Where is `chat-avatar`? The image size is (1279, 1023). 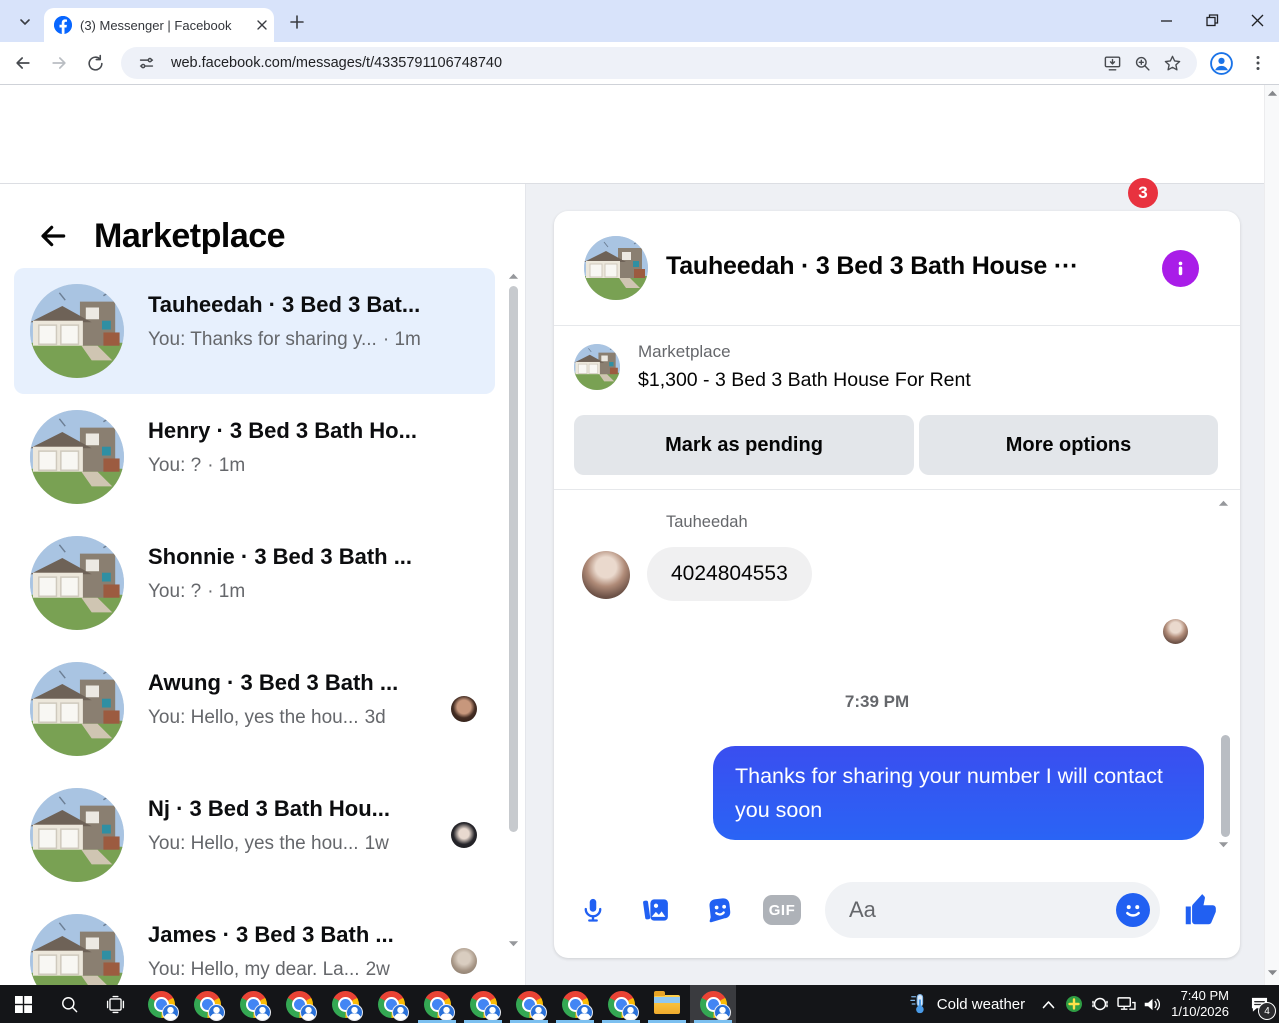 chat-avatar is located at coordinates (616, 268).